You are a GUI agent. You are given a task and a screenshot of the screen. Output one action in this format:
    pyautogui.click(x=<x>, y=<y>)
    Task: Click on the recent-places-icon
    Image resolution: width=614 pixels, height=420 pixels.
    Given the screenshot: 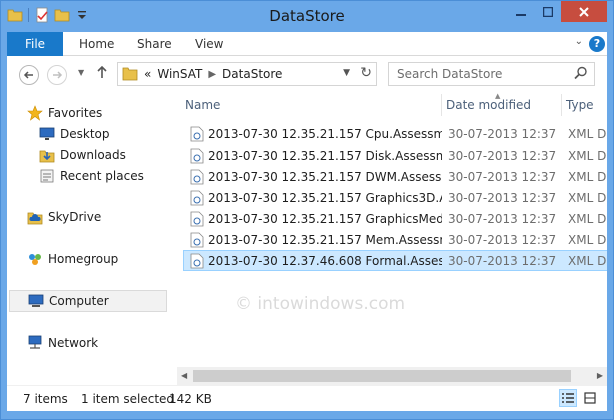 What is the action you would take?
    pyautogui.click(x=47, y=176)
    